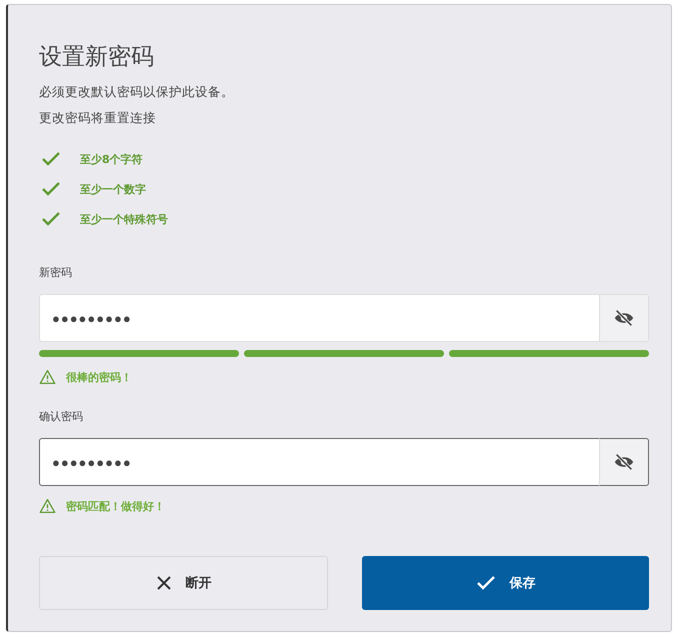 Image resolution: width=680 pixels, height=637 pixels. I want to click on validation-message: 很棒的密码！, so click(99, 377).